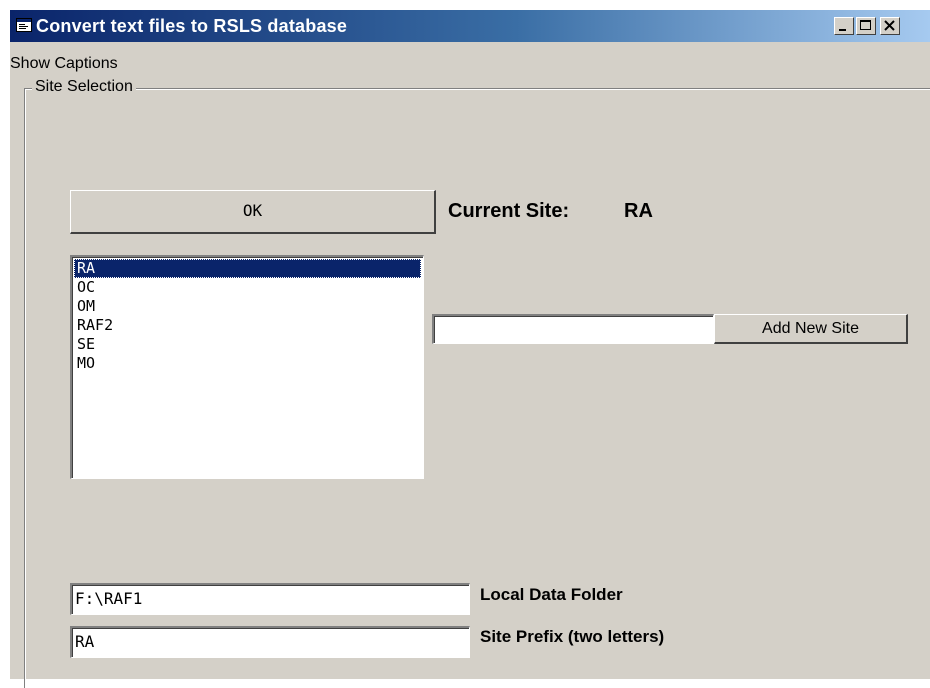 The height and width of the screenshot is (688, 930). Describe the element at coordinates (247, 306) in the screenshot. I see `list-item: OM` at that location.